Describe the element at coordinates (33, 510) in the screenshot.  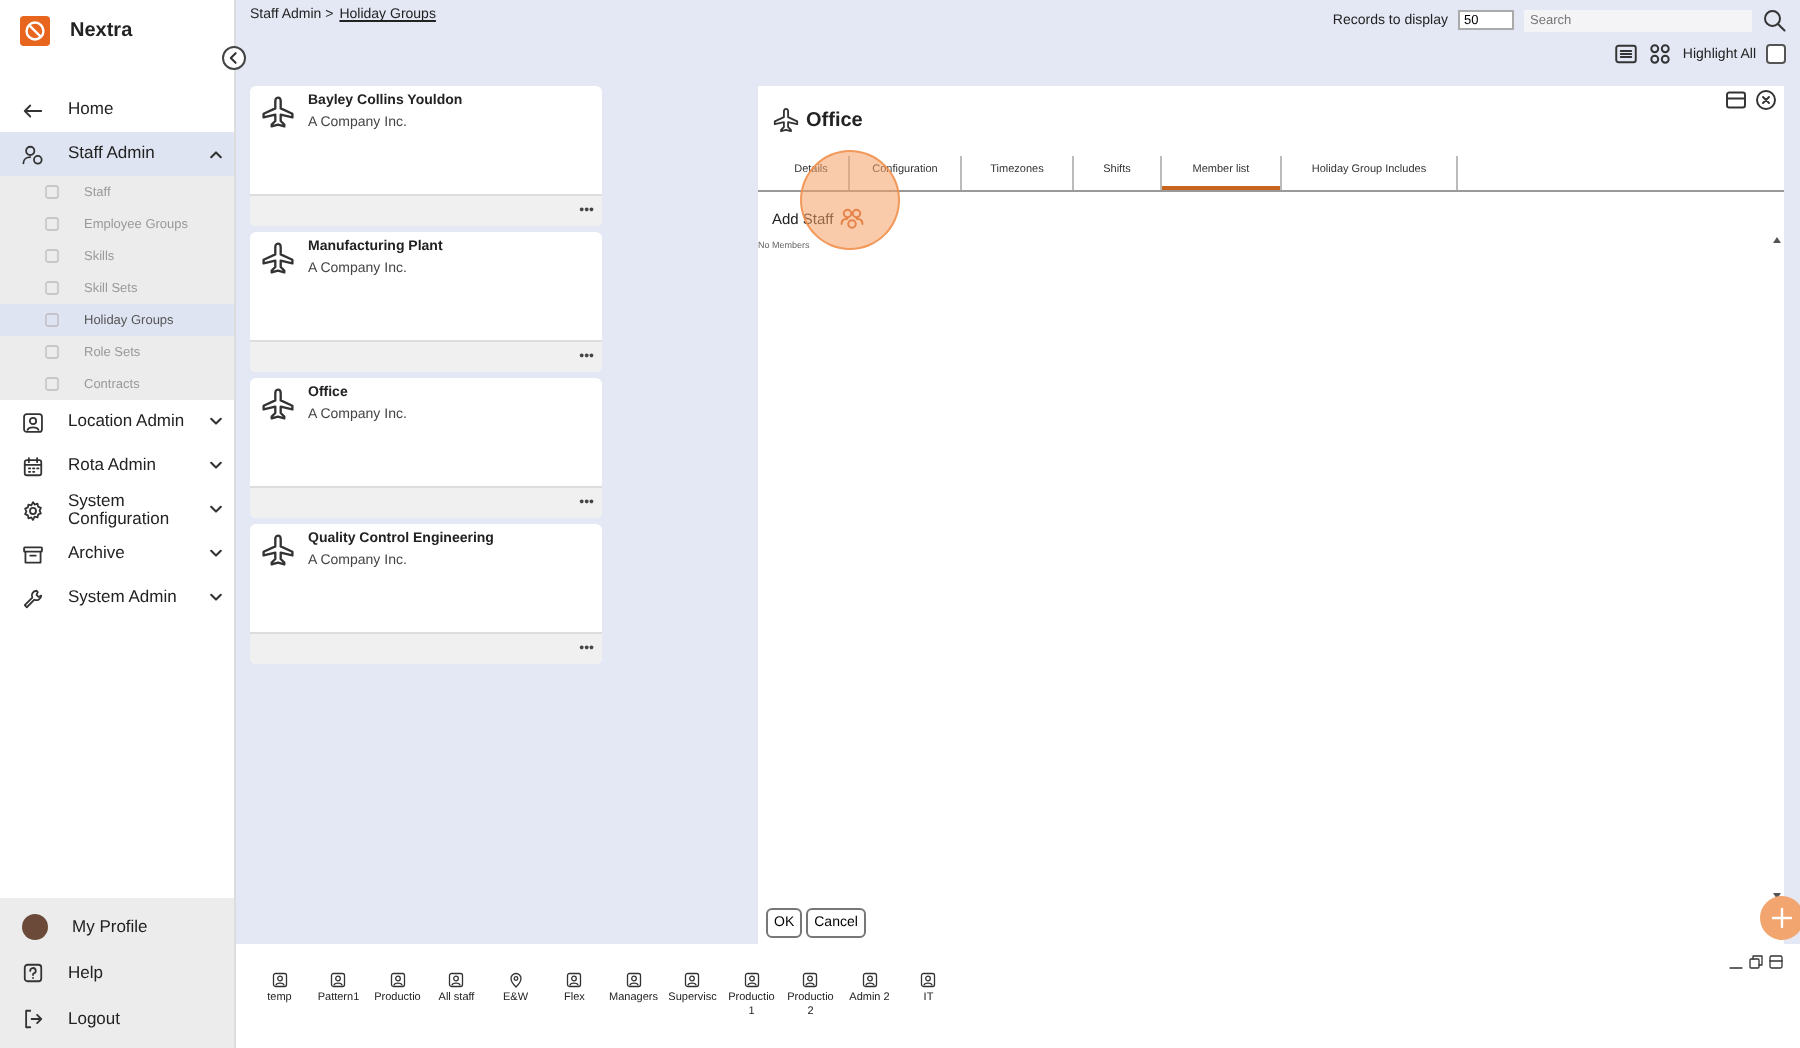
I see `settings-icon` at that location.